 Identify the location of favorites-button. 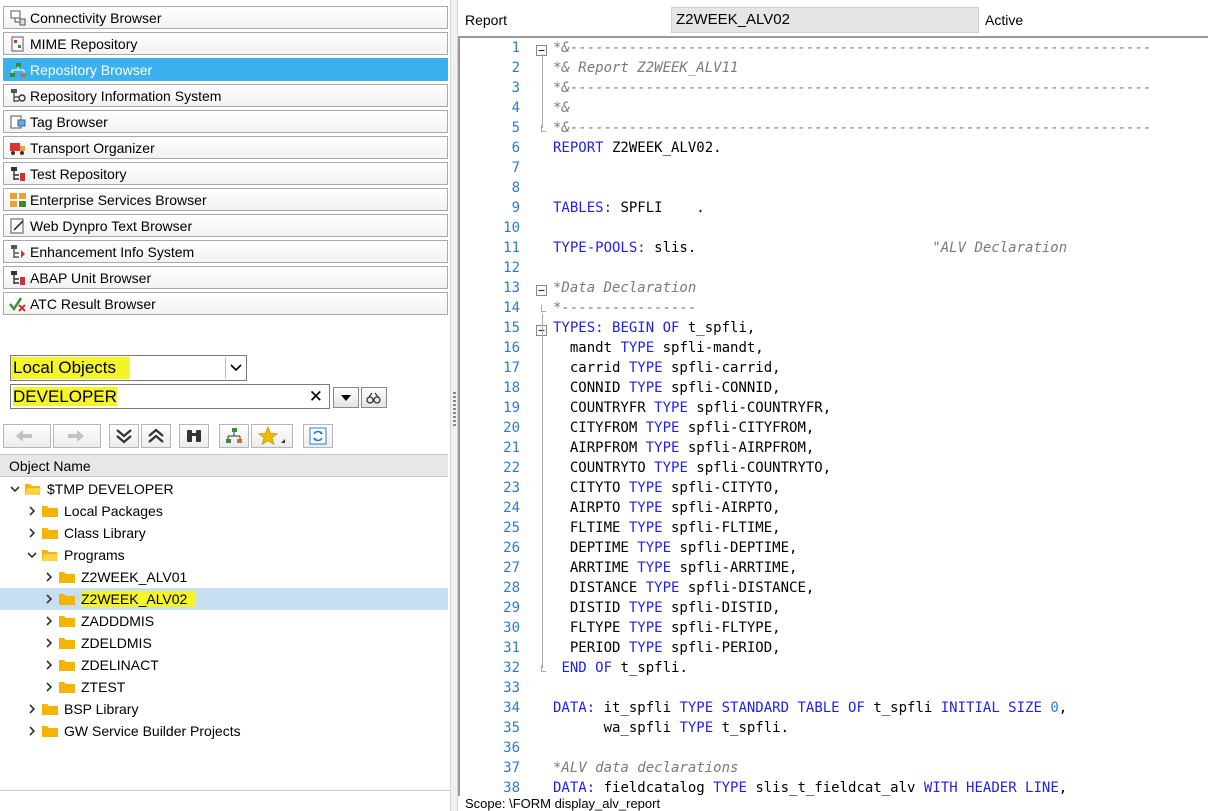
(272, 436).